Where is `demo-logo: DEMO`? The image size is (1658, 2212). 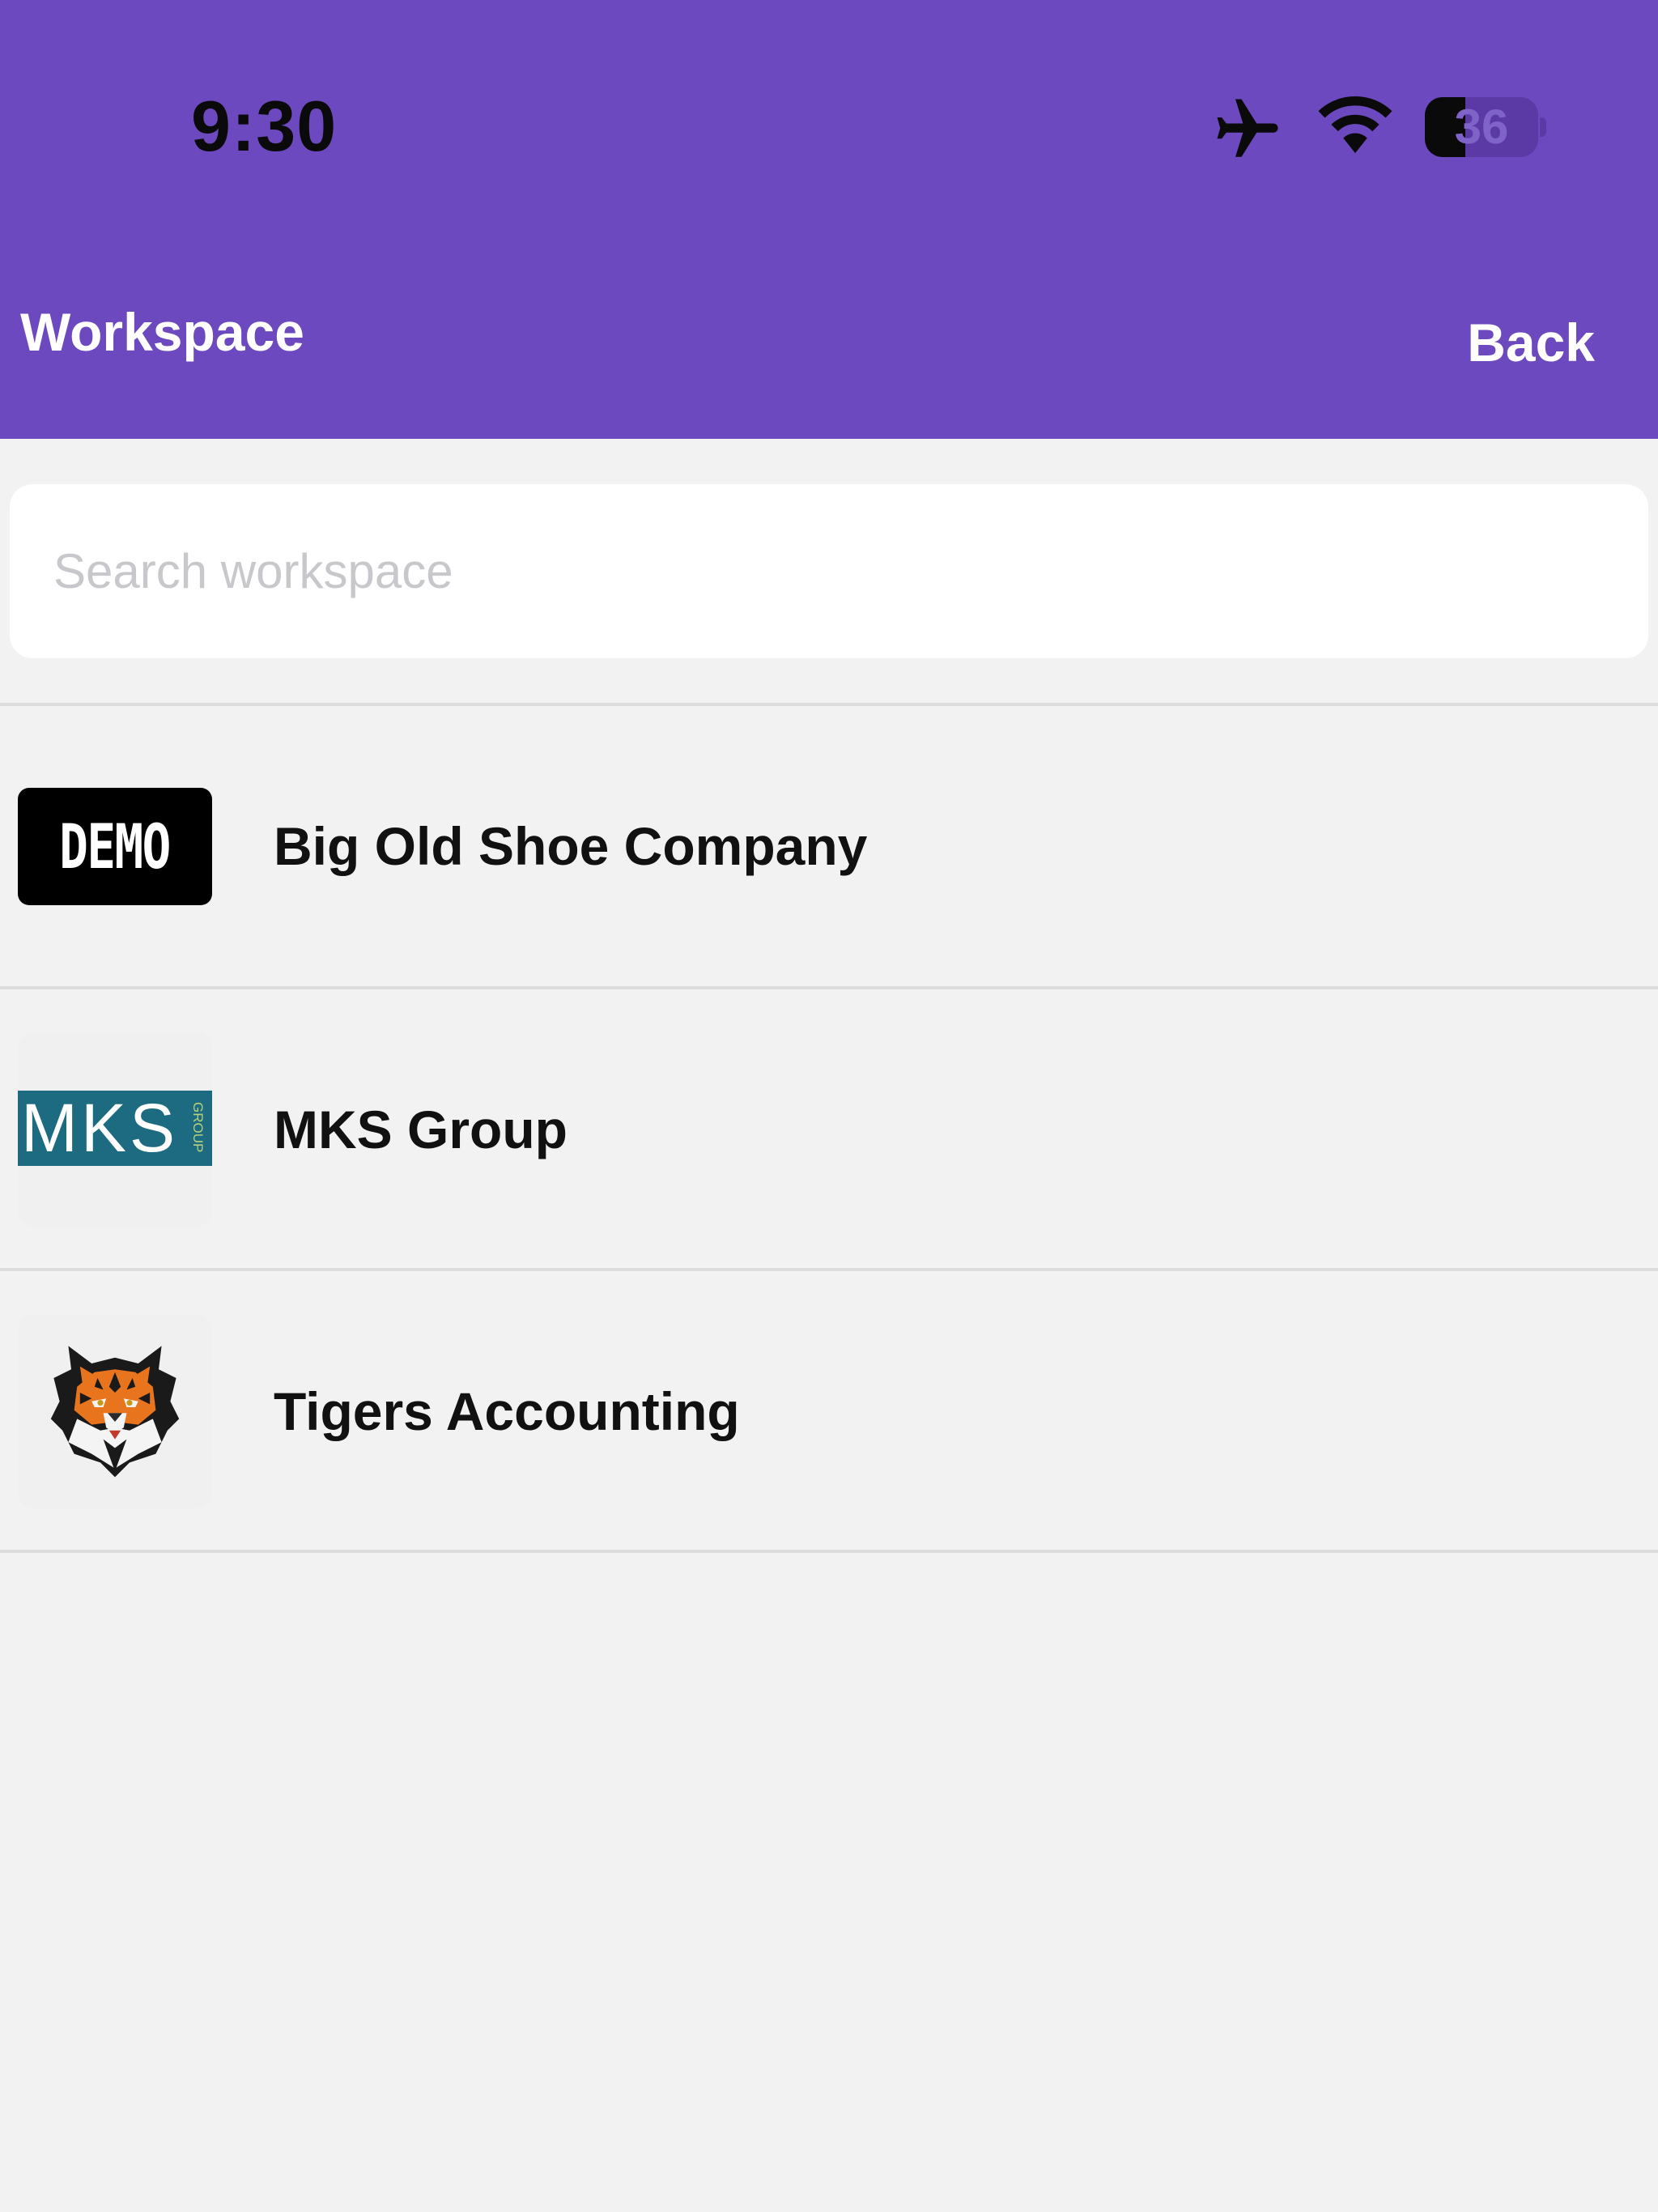
demo-logo: DEMO is located at coordinates (115, 847).